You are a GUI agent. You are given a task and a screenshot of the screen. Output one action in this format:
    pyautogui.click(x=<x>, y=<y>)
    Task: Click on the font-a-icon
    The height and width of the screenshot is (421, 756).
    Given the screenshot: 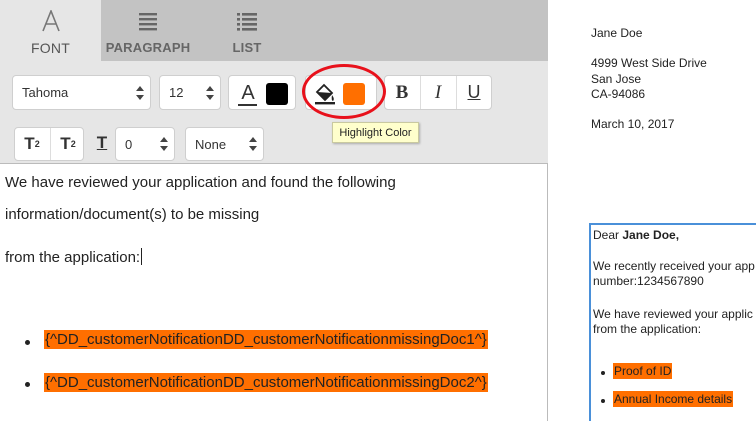 What is the action you would take?
    pyautogui.click(x=50, y=21)
    